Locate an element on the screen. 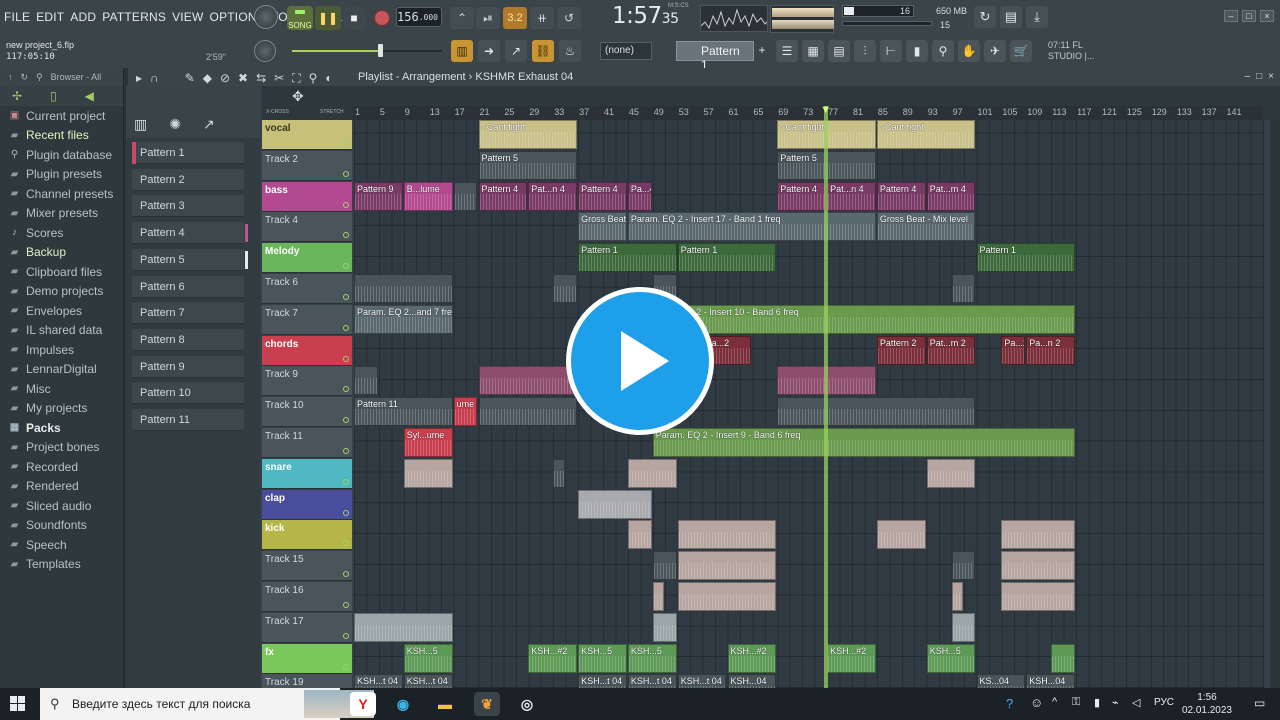 The height and width of the screenshot is (720, 1280). browser-item: ▰ Rendered is located at coordinates (61, 487).